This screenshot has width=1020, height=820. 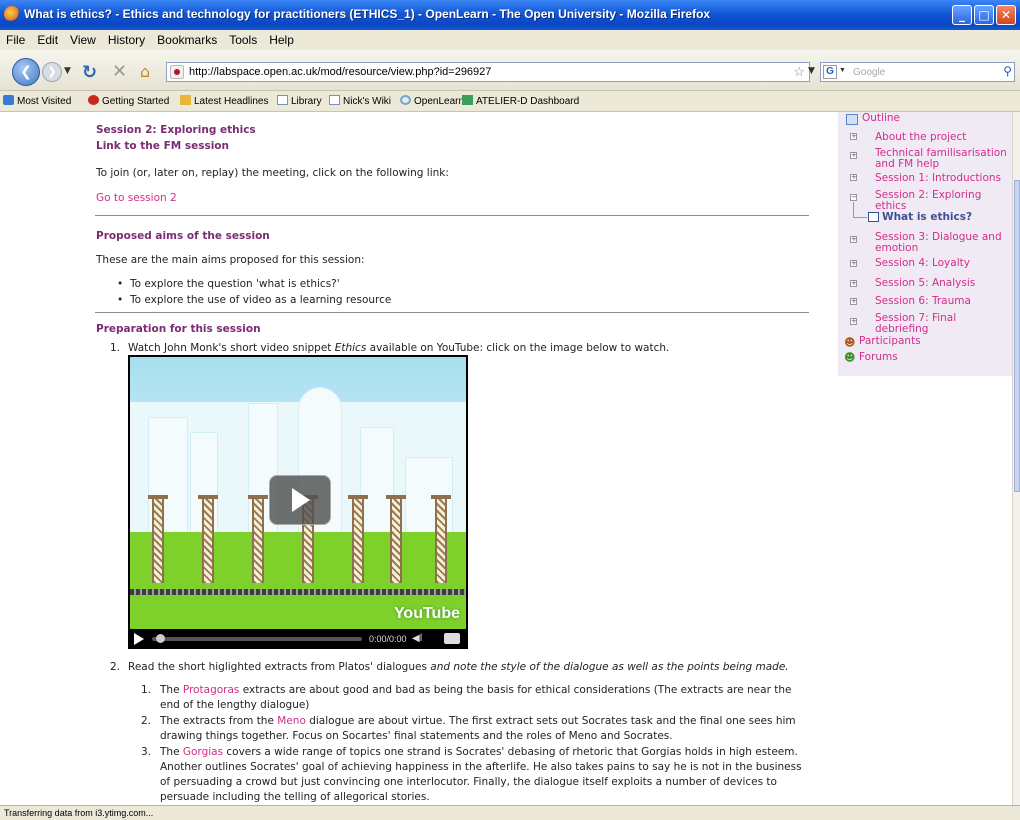 I want to click on step-number: 2., so click(x=115, y=667).